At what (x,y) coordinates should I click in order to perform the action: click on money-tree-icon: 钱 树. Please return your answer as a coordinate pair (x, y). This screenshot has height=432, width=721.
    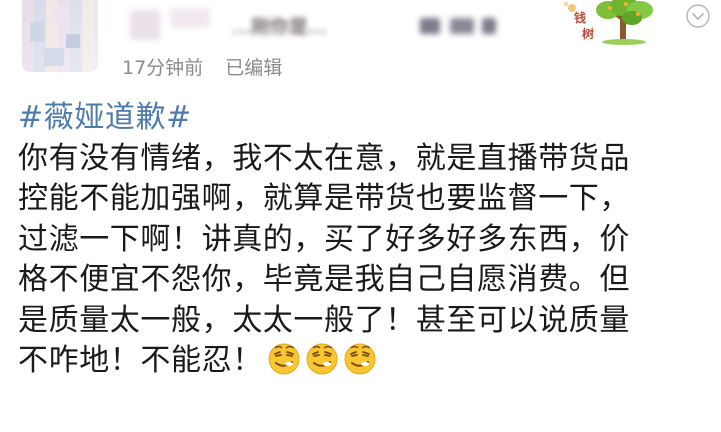
    Looking at the image, I should click on (610, 23).